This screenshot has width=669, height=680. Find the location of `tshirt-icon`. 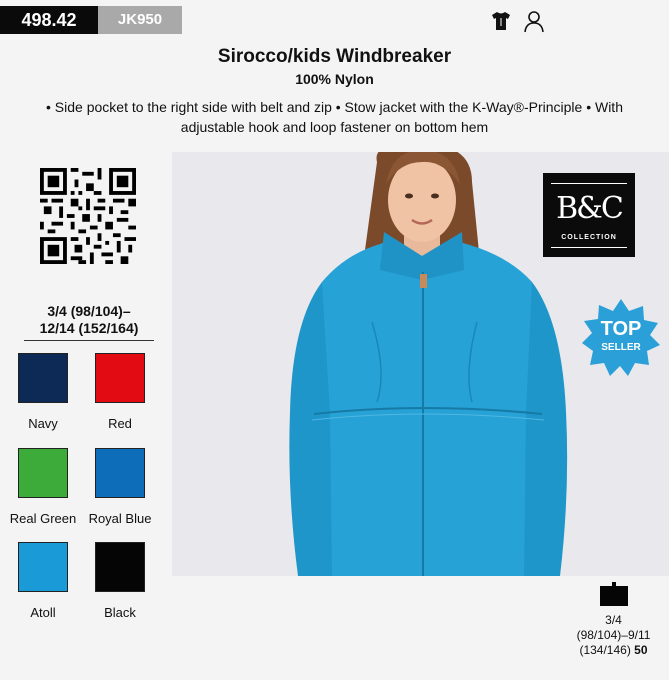

tshirt-icon is located at coordinates (501, 21).